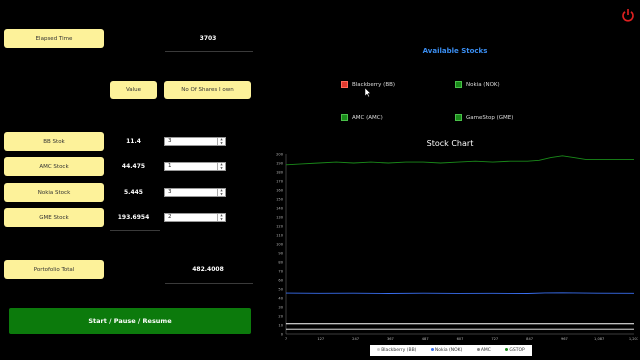 The height and width of the screenshot is (360, 640). Describe the element at coordinates (494, 339) in the screenshot. I see `x-tick-label: 727` at that location.